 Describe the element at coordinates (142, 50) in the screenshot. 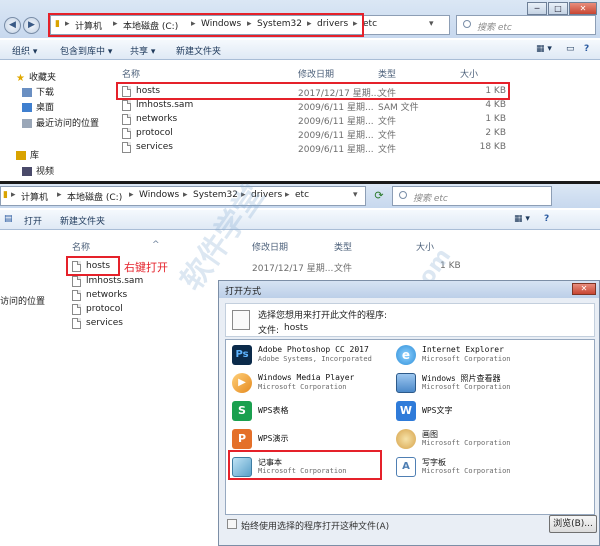

I see `share-button: 共享 ▾` at that location.